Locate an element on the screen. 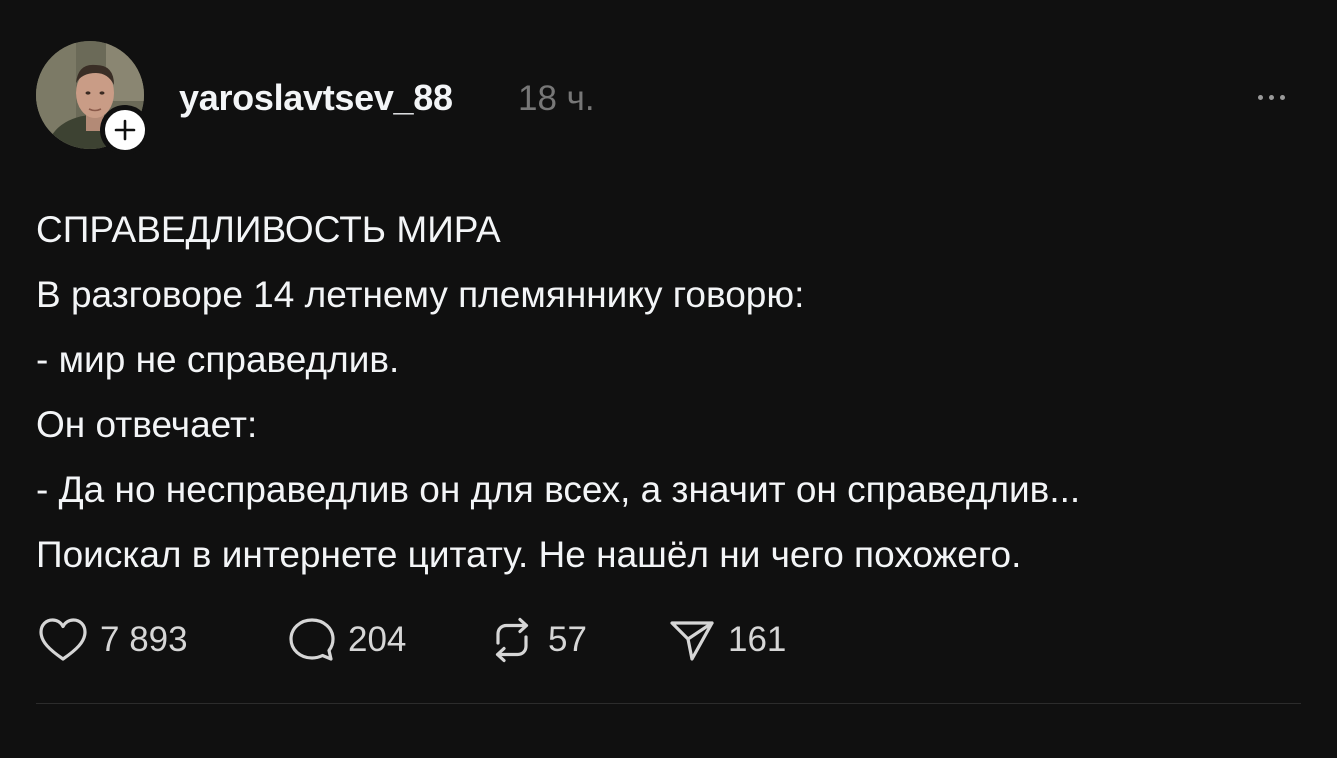 The image size is (1337, 758). repost-count: 57 is located at coordinates (567, 639).